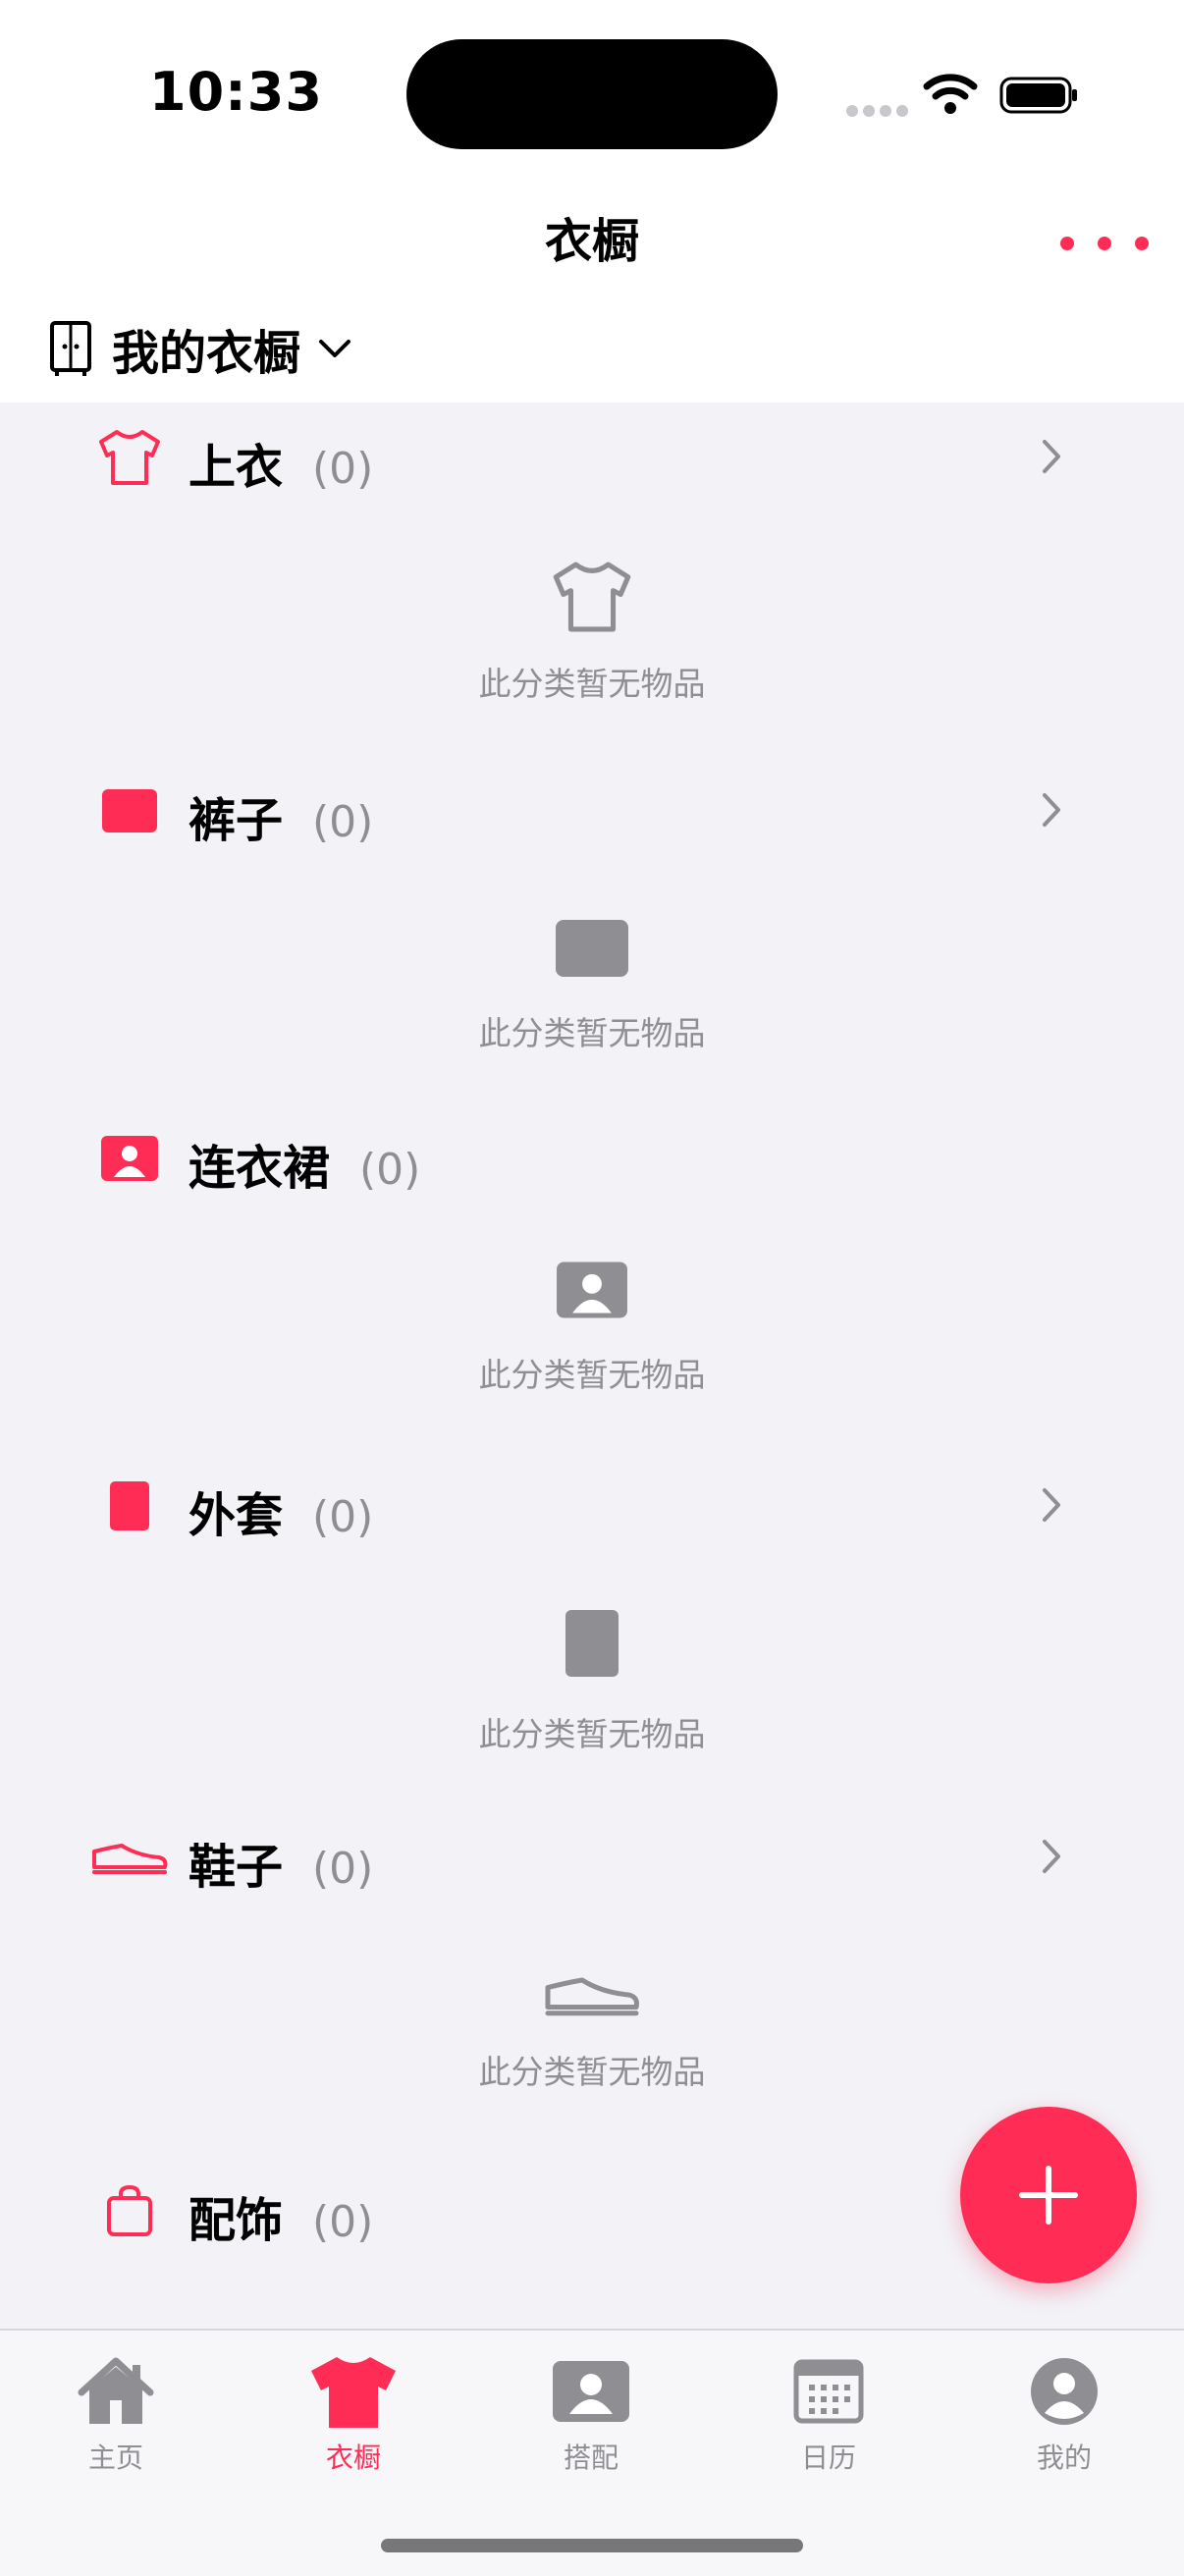 This screenshot has width=1184, height=2576. What do you see at coordinates (335, 348) in the screenshot?
I see `chevron-down-icon` at bounding box center [335, 348].